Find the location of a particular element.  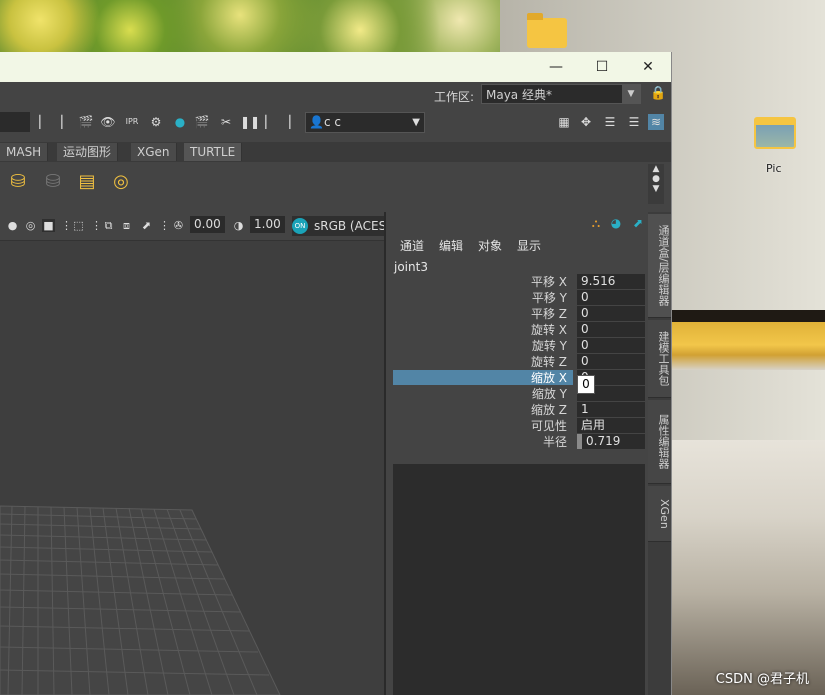

pause-icon: ❚❚ is located at coordinates (250, 122).